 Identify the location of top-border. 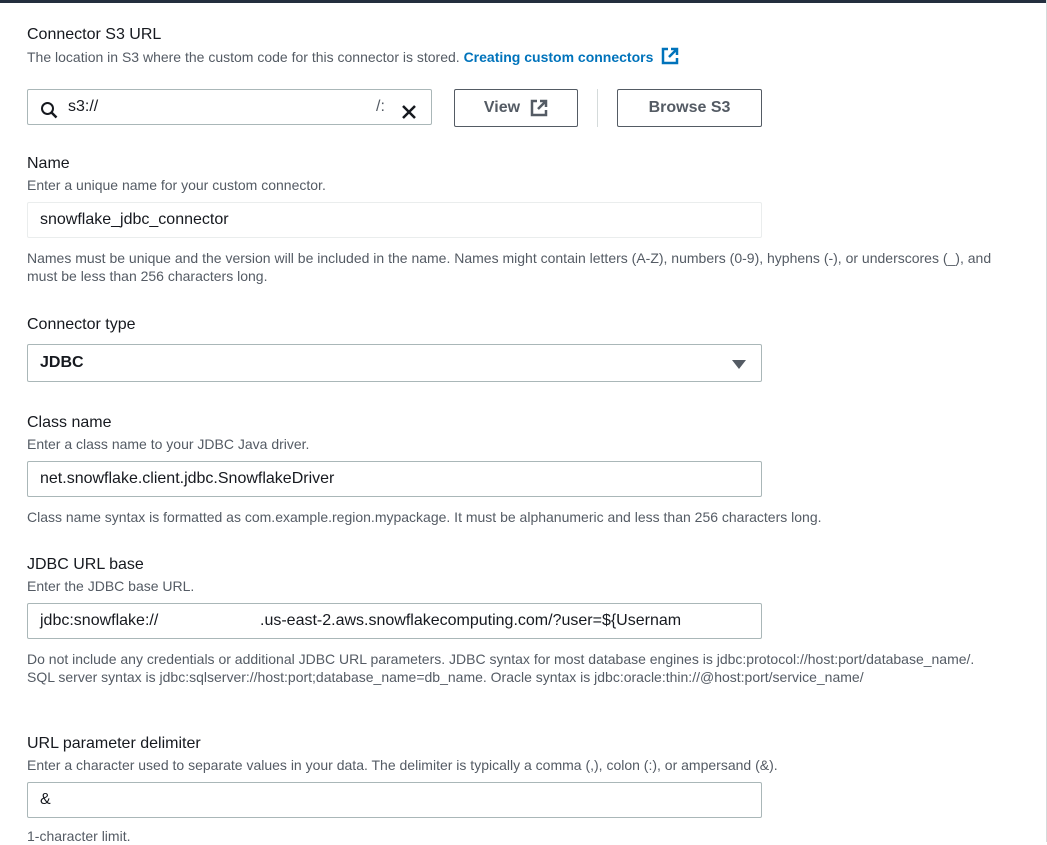
(523, 1).